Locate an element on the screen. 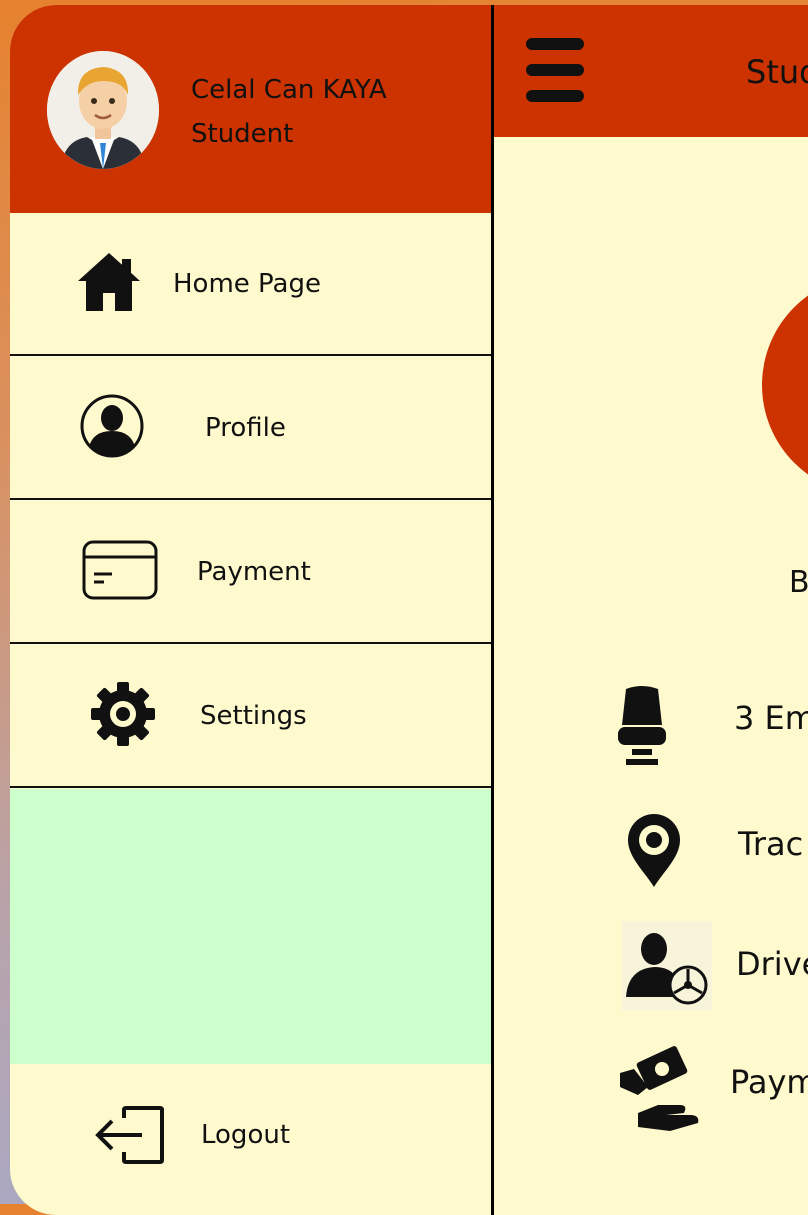 This screenshot has width=808, height=1215. gear-icon is located at coordinates (123, 716).